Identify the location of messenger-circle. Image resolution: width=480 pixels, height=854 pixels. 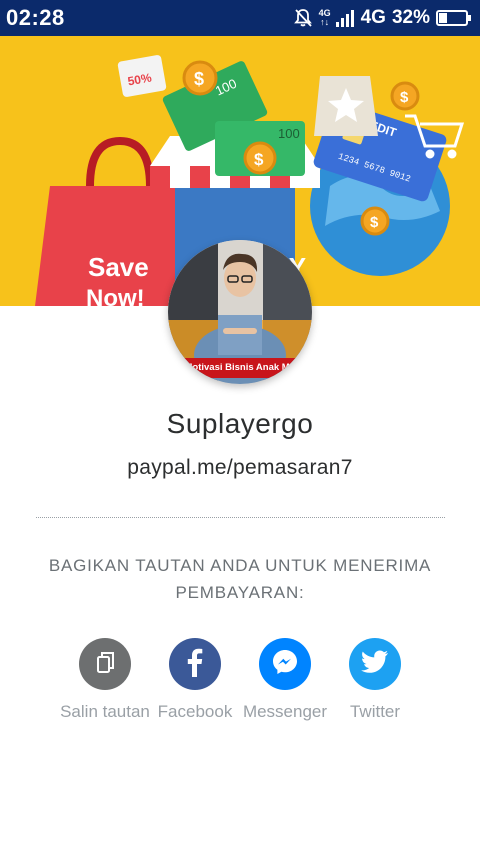
(285, 664).